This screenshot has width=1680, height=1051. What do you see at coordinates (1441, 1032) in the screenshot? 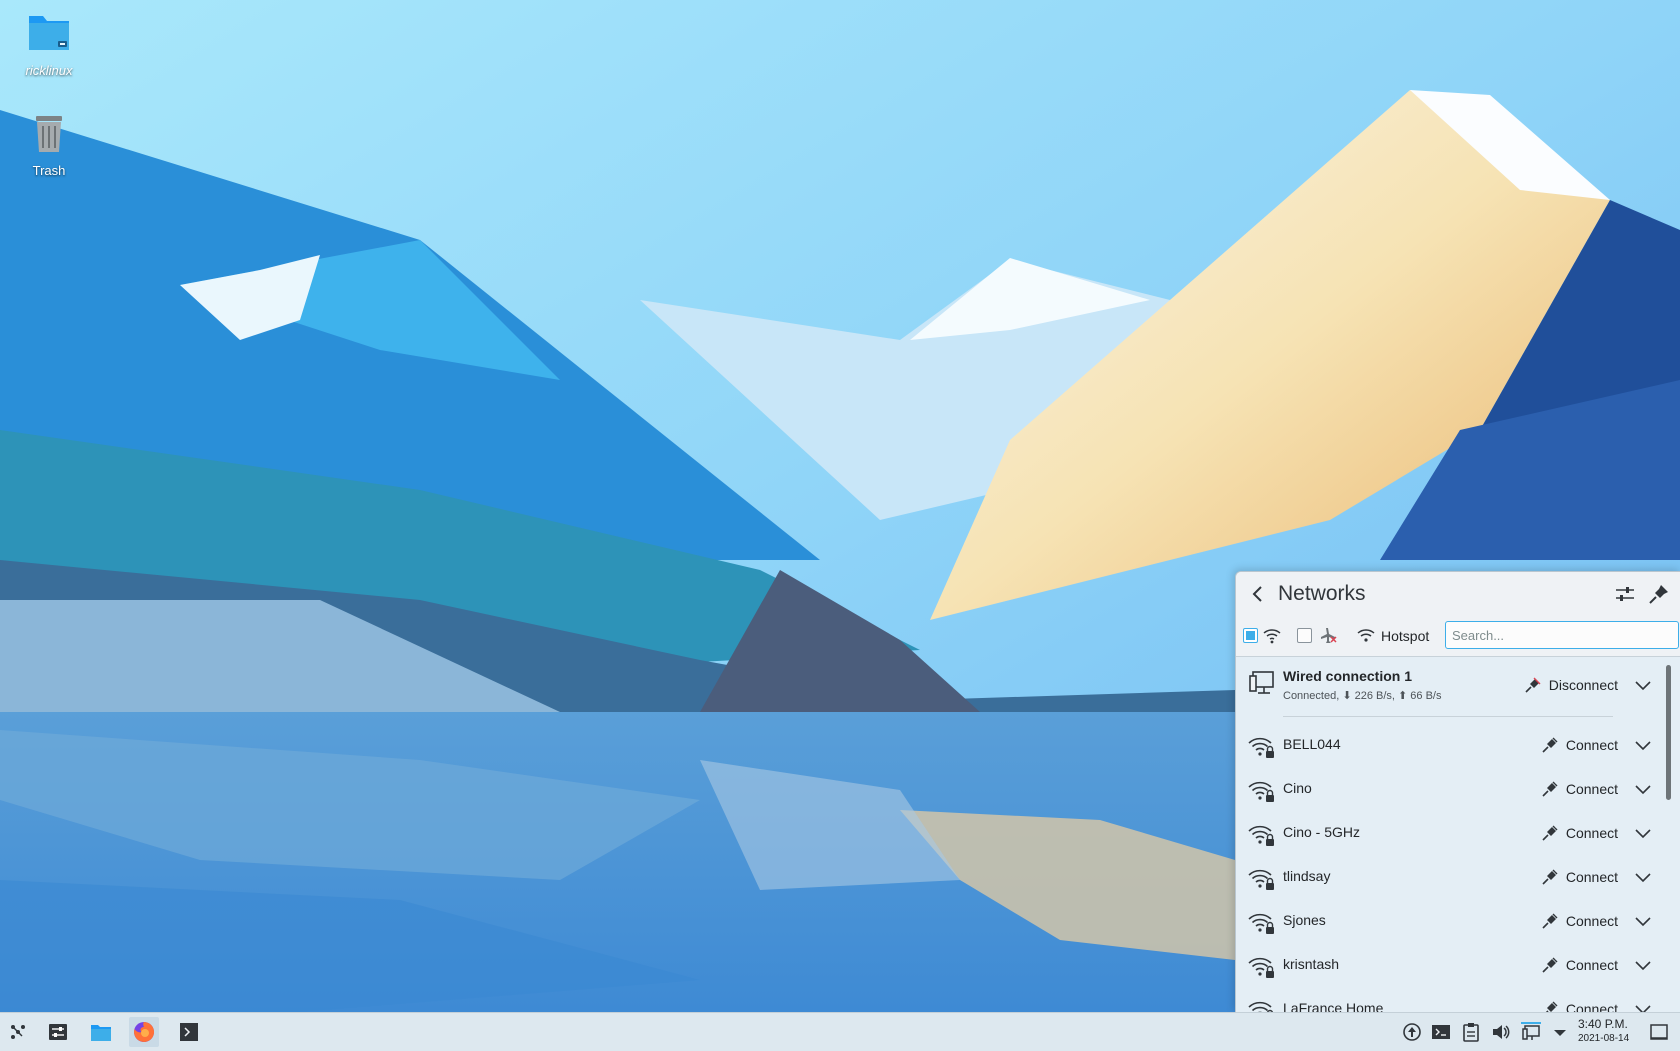
I see `konsole-tray-icon` at bounding box center [1441, 1032].